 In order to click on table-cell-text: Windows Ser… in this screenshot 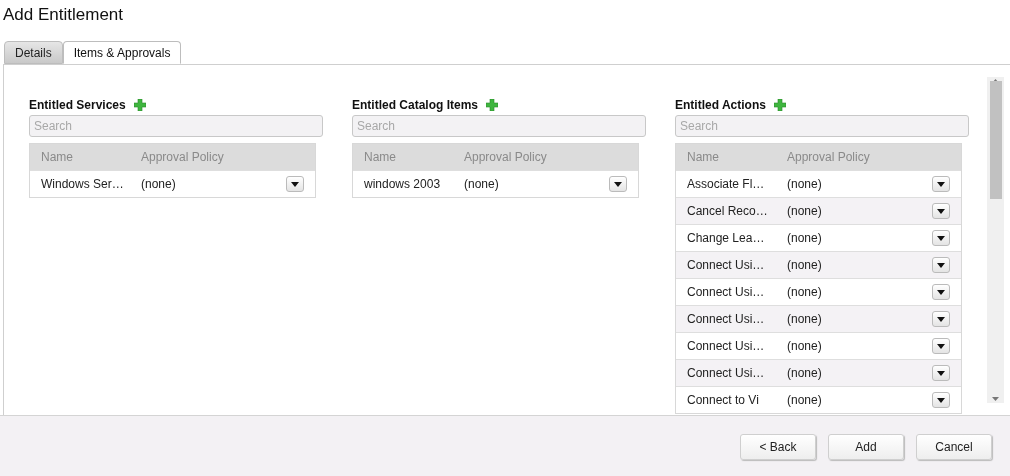, I will do `click(82, 184)`.